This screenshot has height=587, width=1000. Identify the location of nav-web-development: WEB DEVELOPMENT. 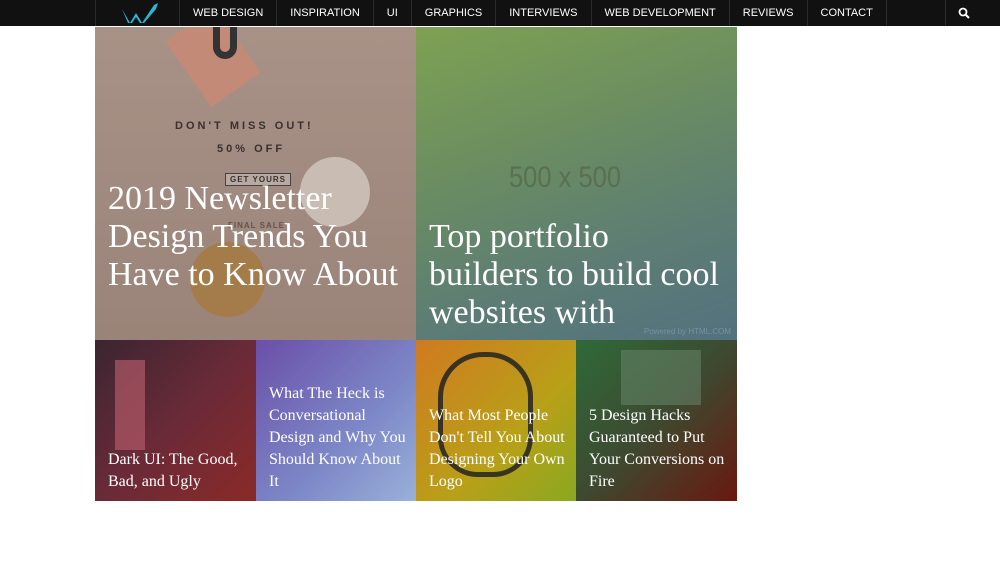
(661, 13).